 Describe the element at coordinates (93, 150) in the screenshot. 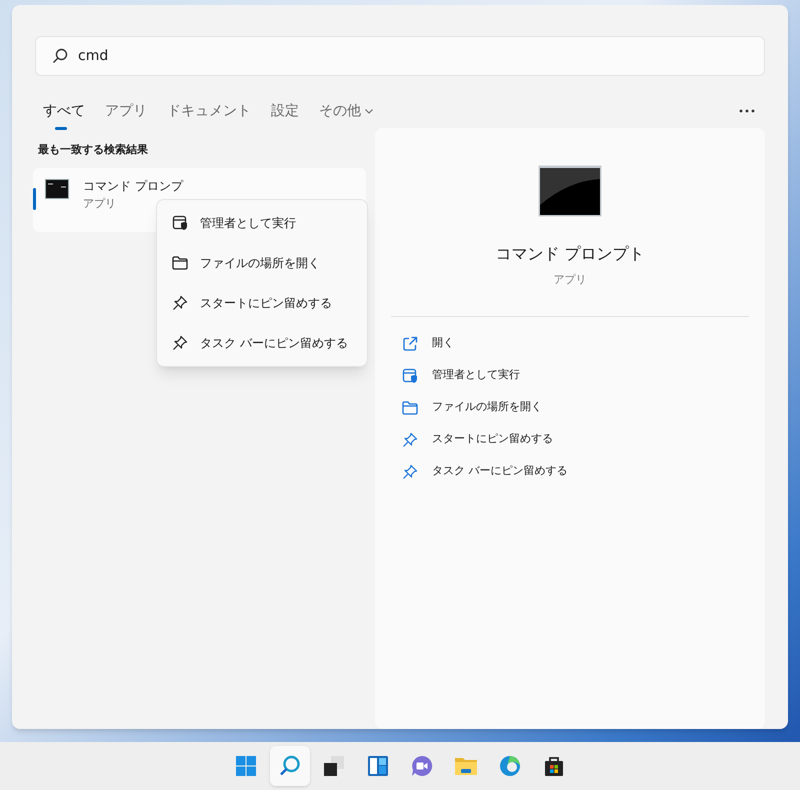

I see `section-heading: 最も一致する検索結果` at that location.